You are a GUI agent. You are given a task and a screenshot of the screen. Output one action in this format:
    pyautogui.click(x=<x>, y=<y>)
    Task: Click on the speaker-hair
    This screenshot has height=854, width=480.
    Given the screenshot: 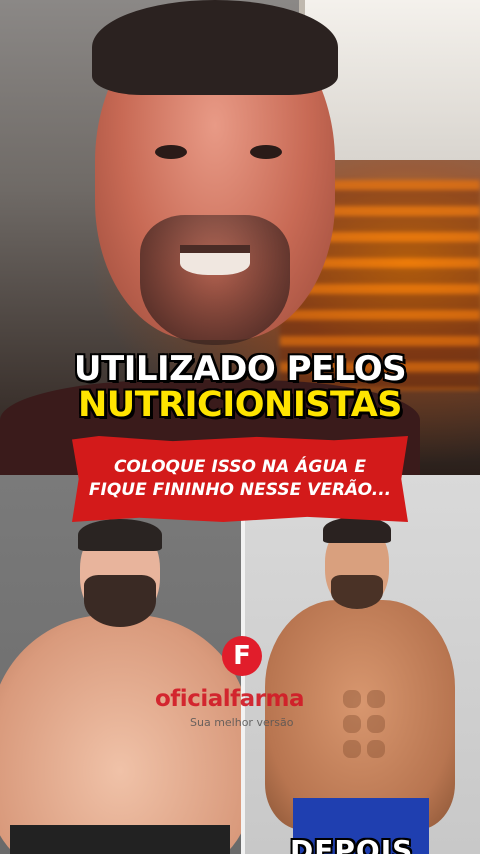 What is the action you would take?
    pyautogui.click(x=215, y=47)
    